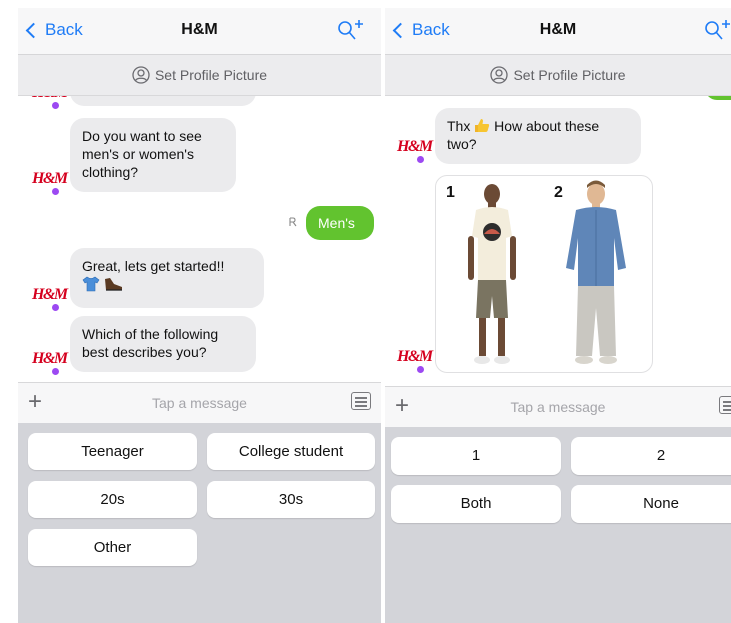 This screenshot has height=623, width=731. Describe the element at coordinates (596, 272) in the screenshot. I see `model-2-figure` at that location.